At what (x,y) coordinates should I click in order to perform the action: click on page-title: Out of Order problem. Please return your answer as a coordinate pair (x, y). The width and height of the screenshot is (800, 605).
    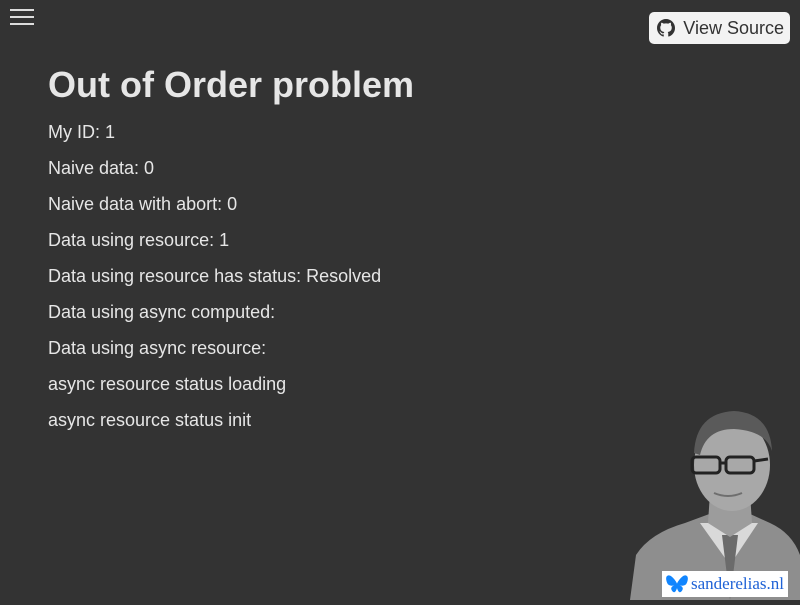
    Looking at the image, I should click on (231, 84).